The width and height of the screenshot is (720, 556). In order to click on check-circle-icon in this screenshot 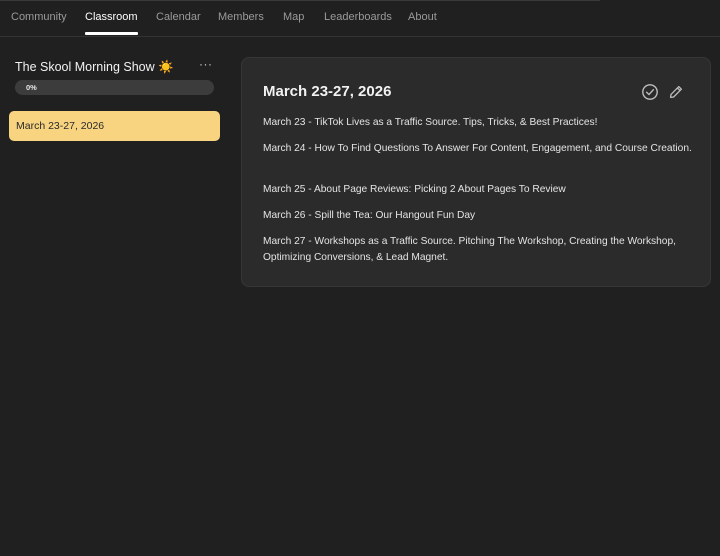, I will do `click(650, 92)`.